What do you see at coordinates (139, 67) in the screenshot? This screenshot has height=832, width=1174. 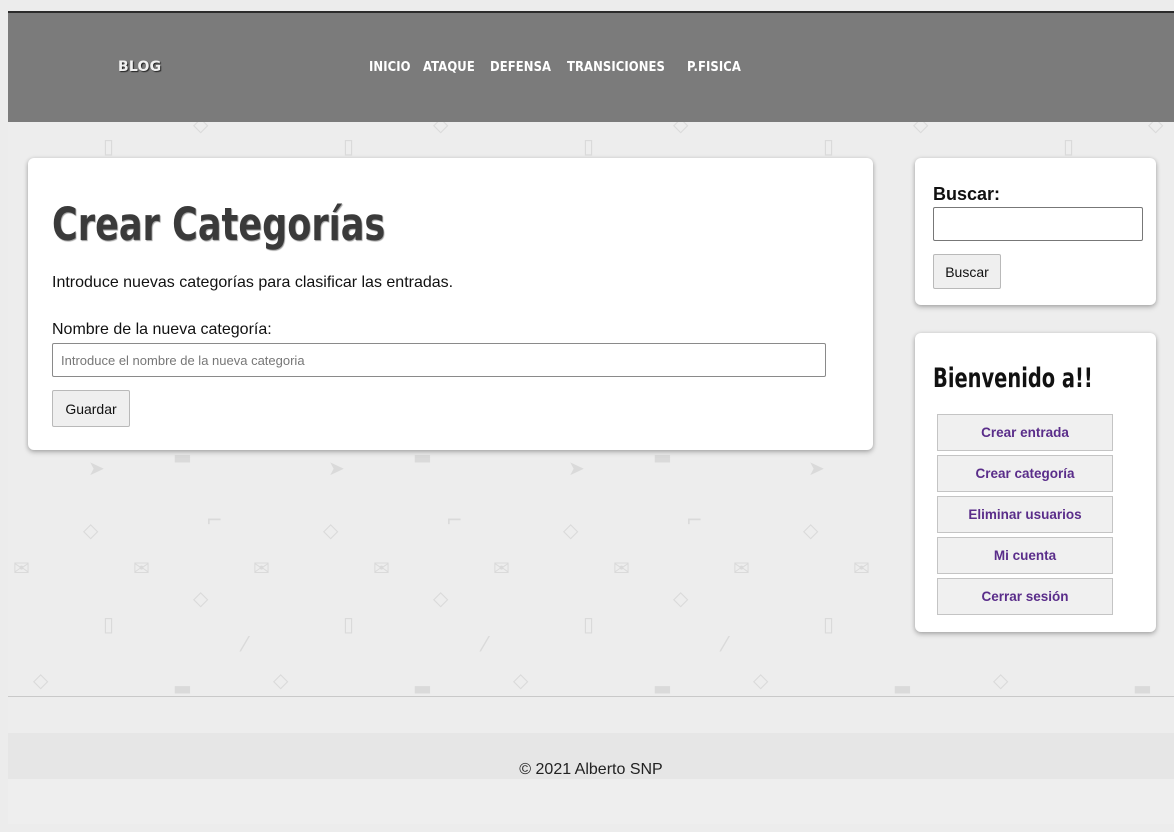 I see `brand-link: BLOG` at bounding box center [139, 67].